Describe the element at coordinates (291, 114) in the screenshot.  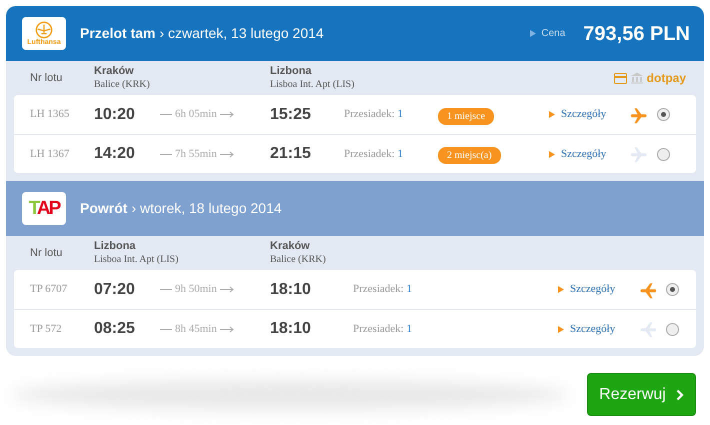
I see `arrival-time: 15:25` at that location.